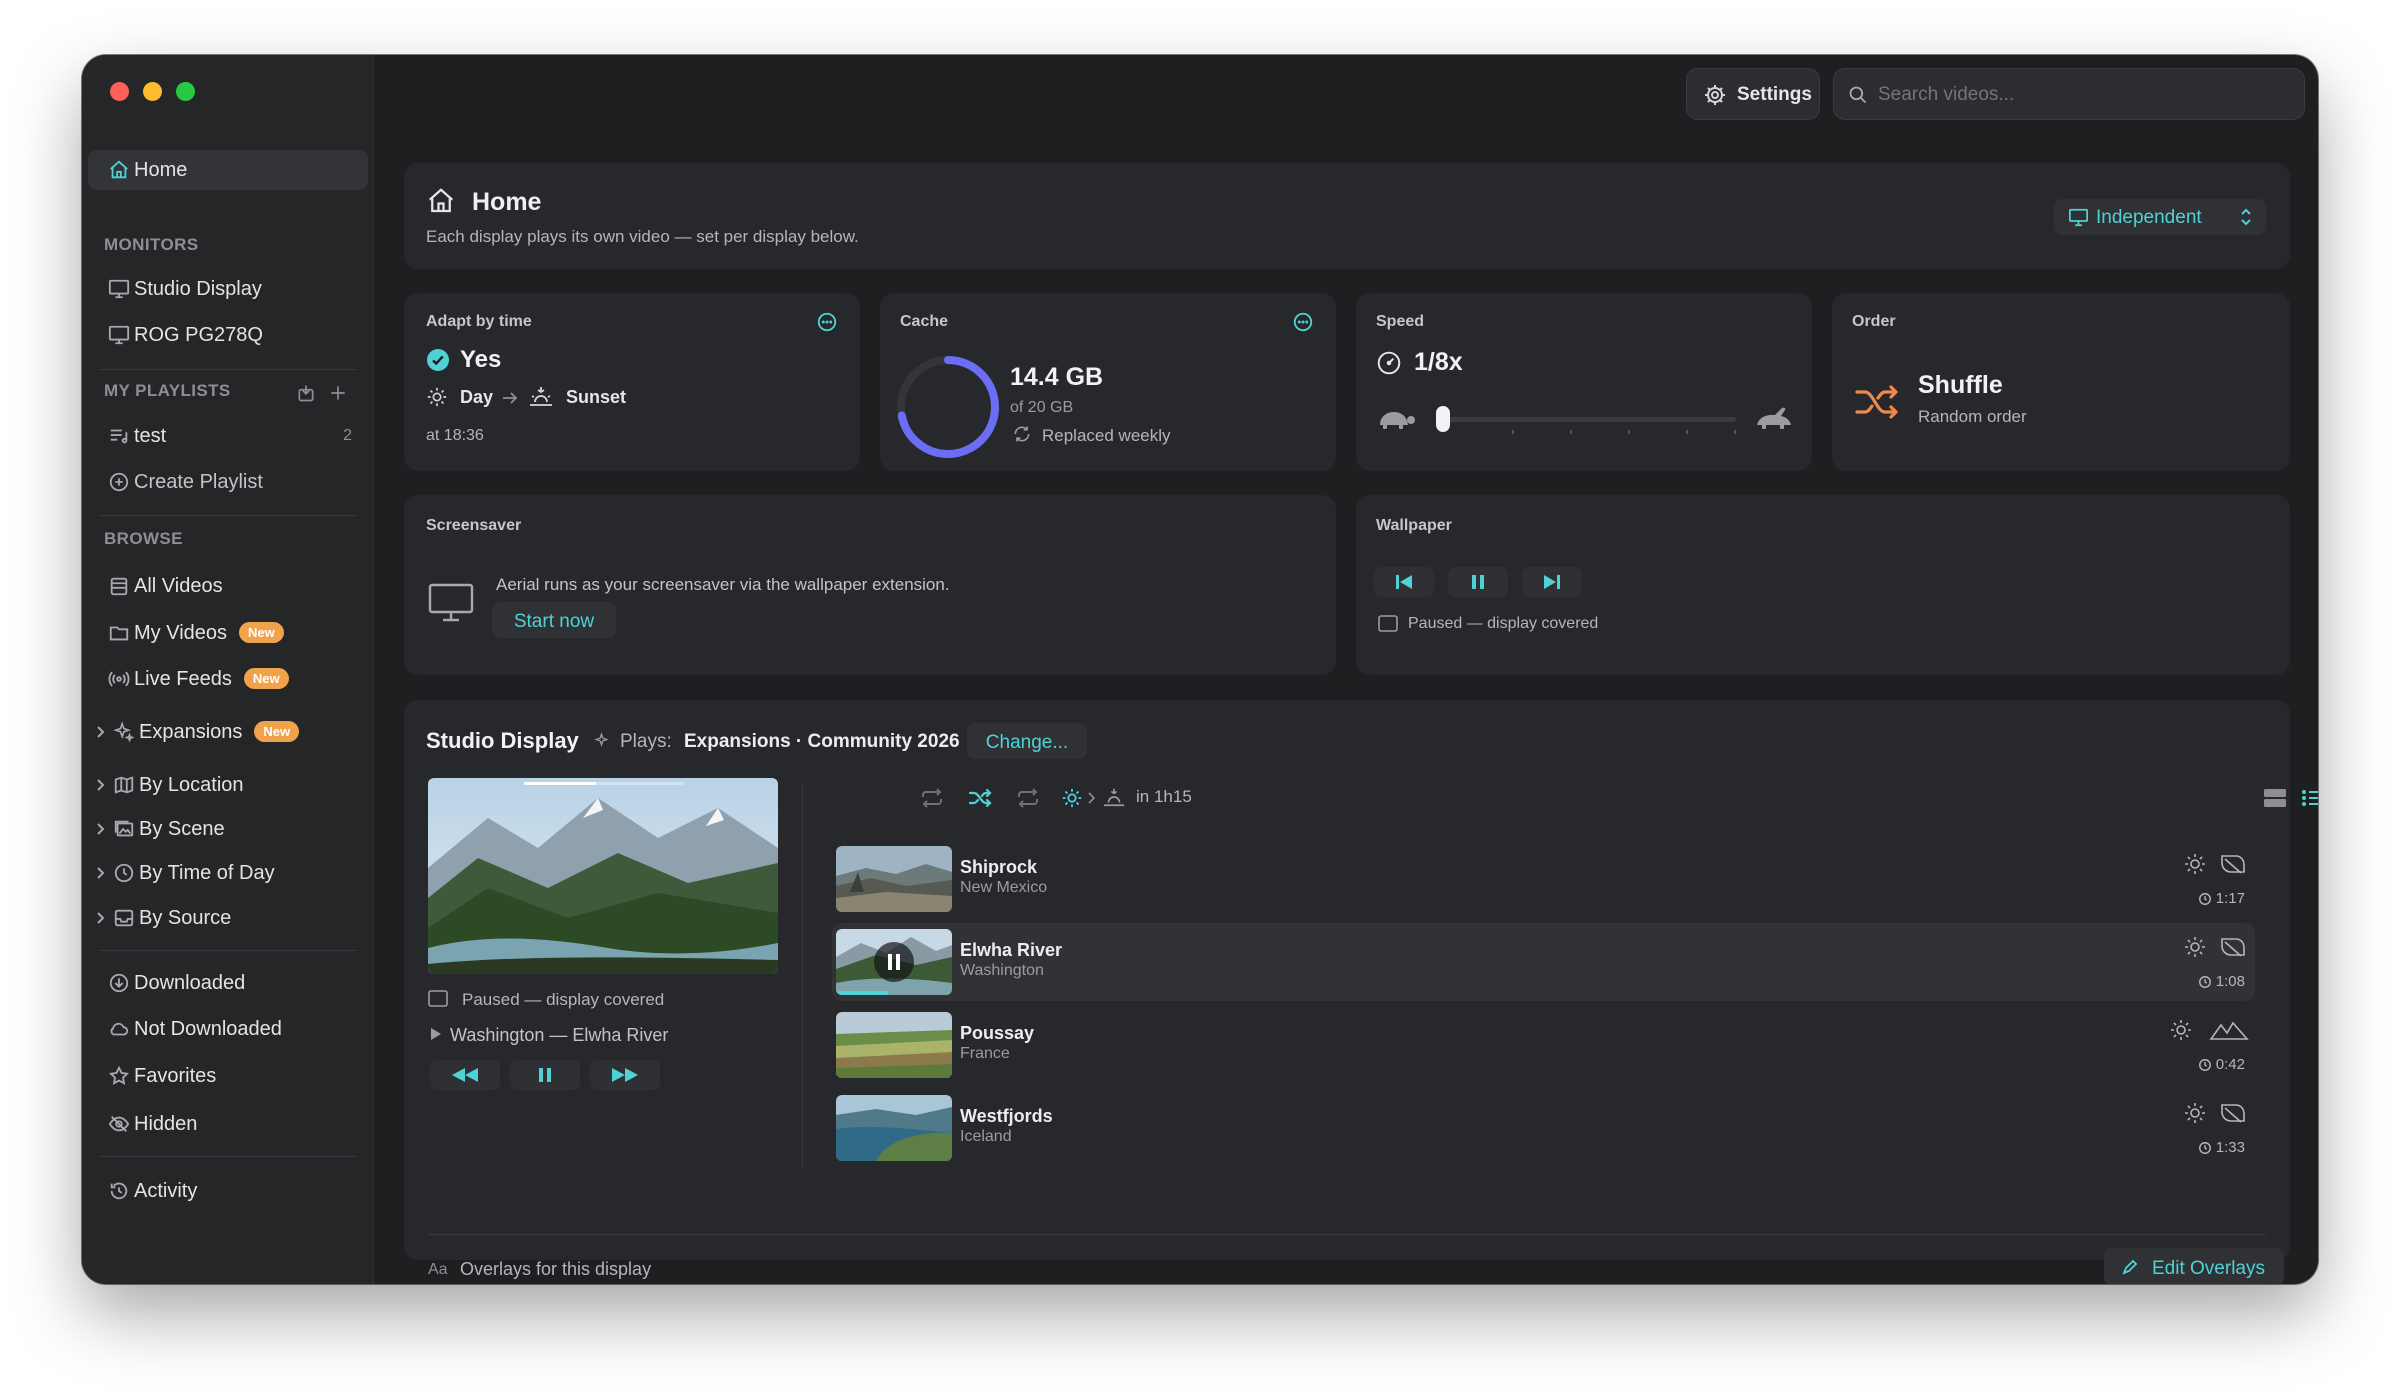  What do you see at coordinates (228, 436) in the screenshot?
I see `sidebar-item-playlist-test: test 2` at bounding box center [228, 436].